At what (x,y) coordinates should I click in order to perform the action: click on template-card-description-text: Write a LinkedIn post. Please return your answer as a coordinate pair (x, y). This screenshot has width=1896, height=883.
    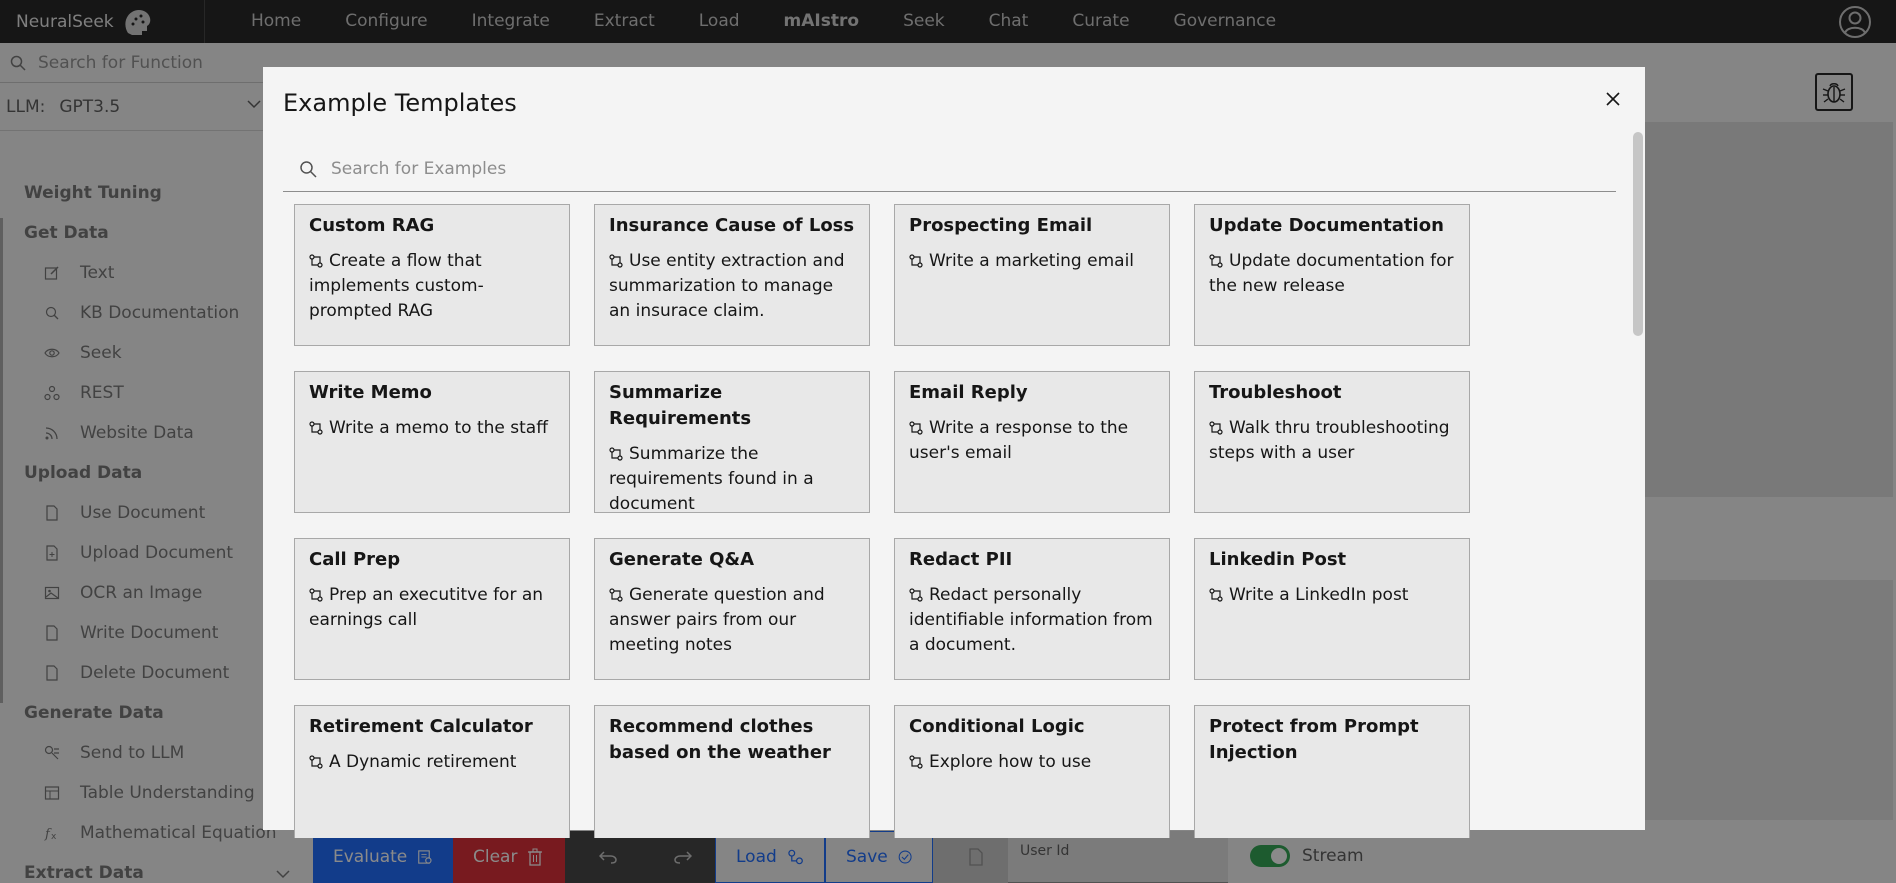
    Looking at the image, I should click on (1319, 595).